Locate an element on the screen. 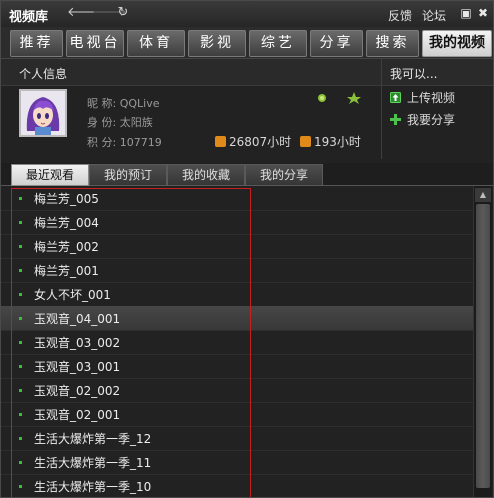 The image size is (494, 498). points-label: 积 分: is located at coordinates (102, 142).